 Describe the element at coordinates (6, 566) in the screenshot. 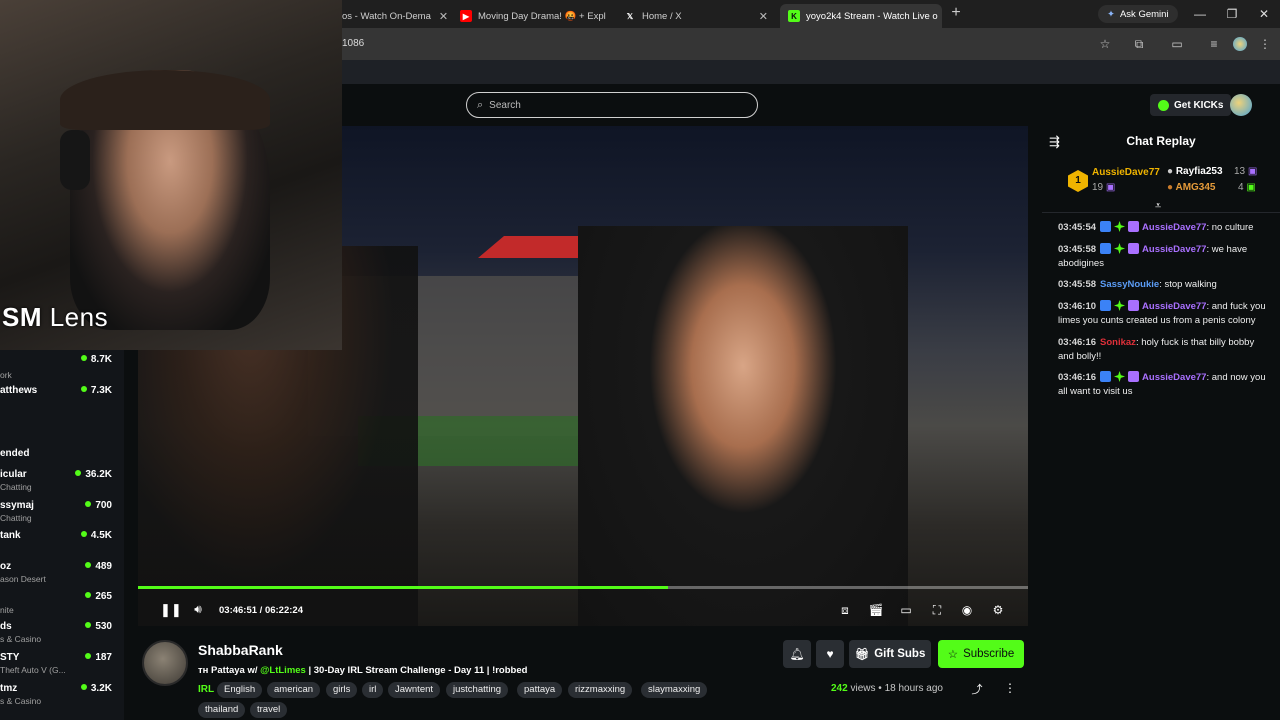

I see `sidebar-channel-name: oz` at that location.